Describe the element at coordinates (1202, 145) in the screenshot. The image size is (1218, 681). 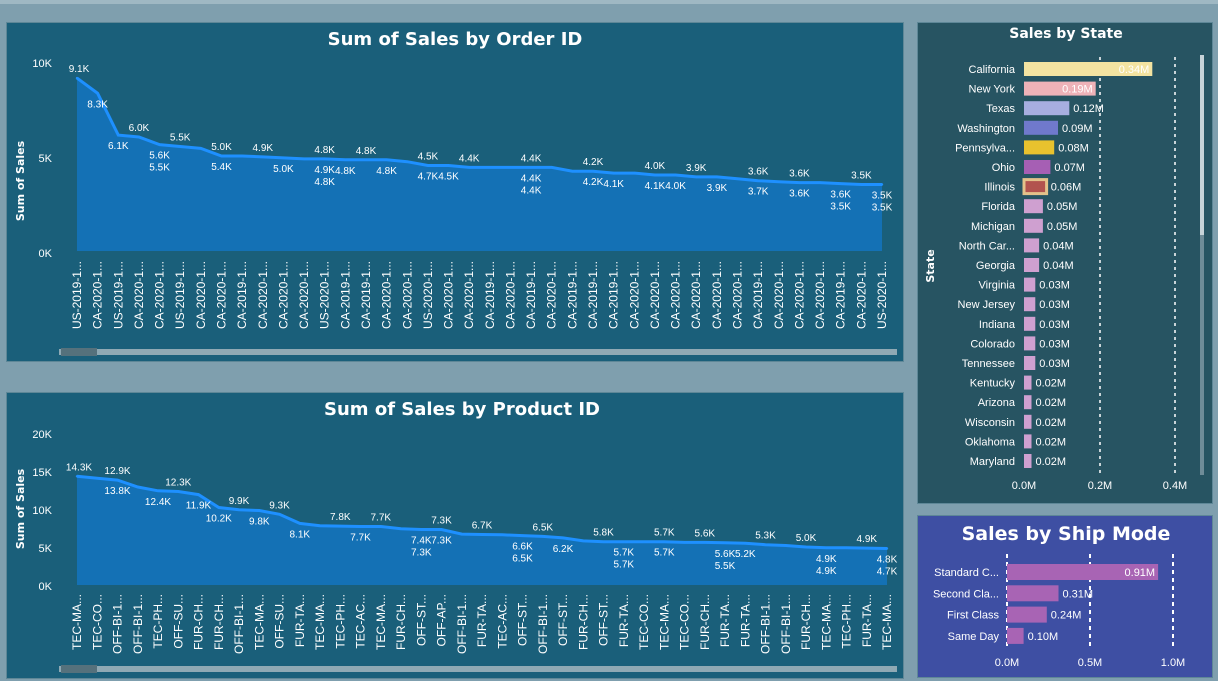
I see `state-scrollbar-thumb` at that location.